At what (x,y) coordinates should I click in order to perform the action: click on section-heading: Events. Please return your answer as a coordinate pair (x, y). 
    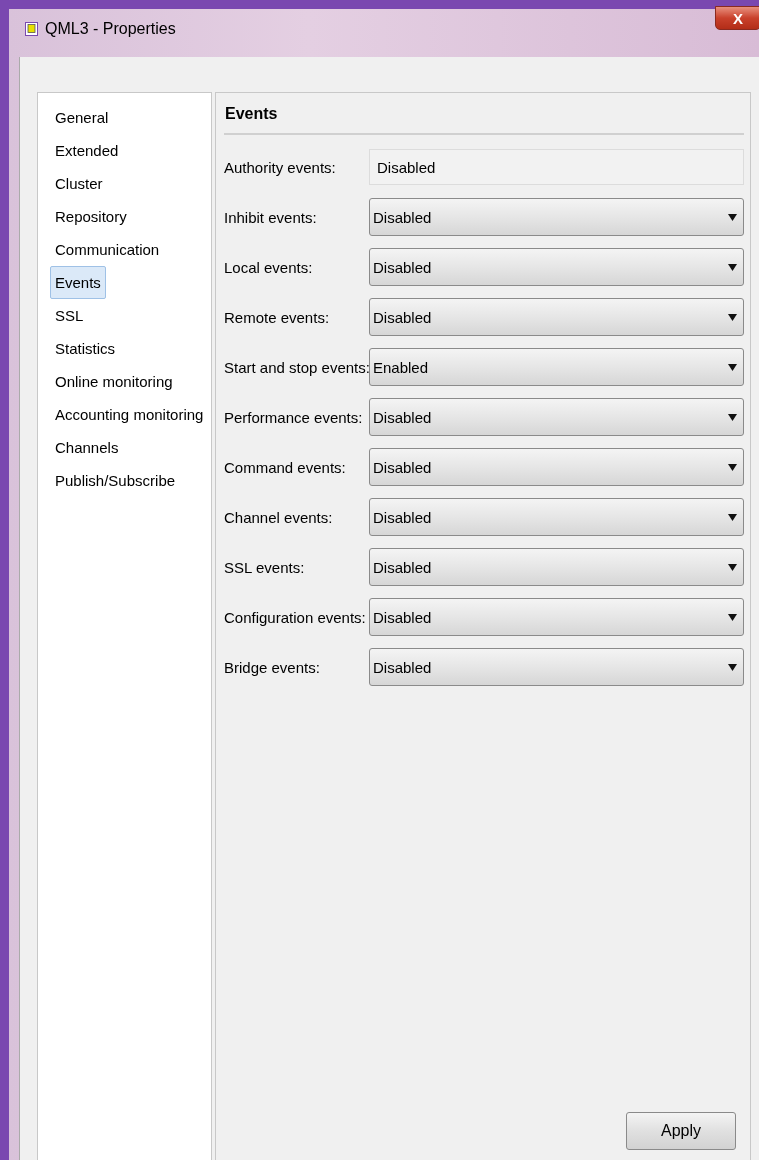
    Looking at the image, I should click on (484, 114).